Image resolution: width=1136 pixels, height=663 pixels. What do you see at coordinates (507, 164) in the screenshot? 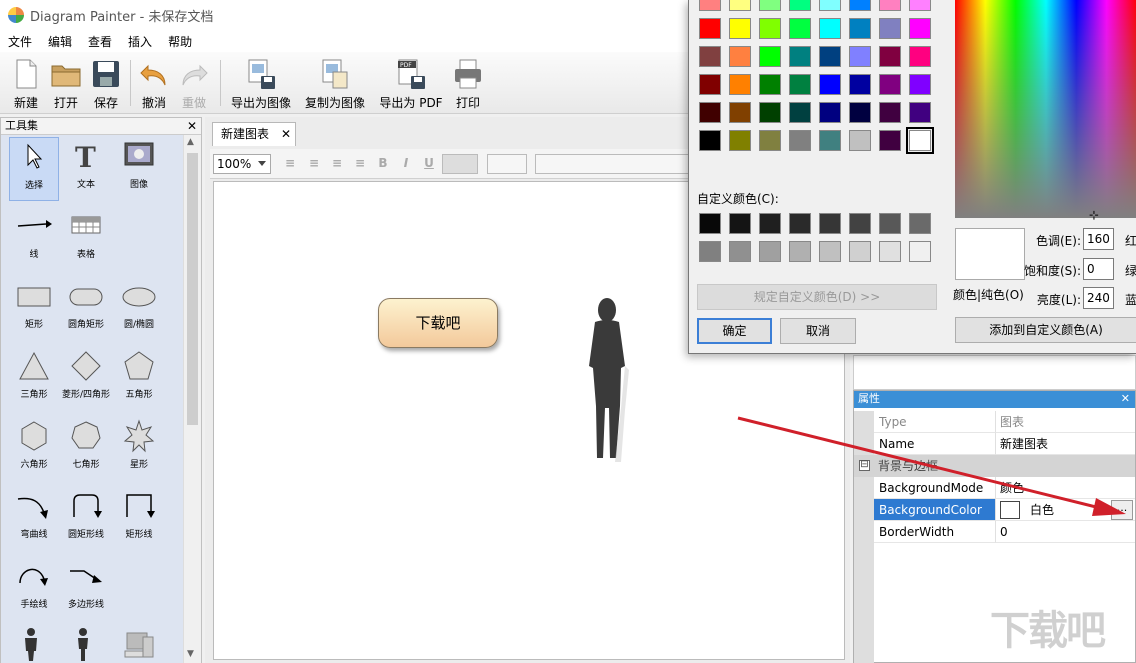
I see `font-size-select` at bounding box center [507, 164].